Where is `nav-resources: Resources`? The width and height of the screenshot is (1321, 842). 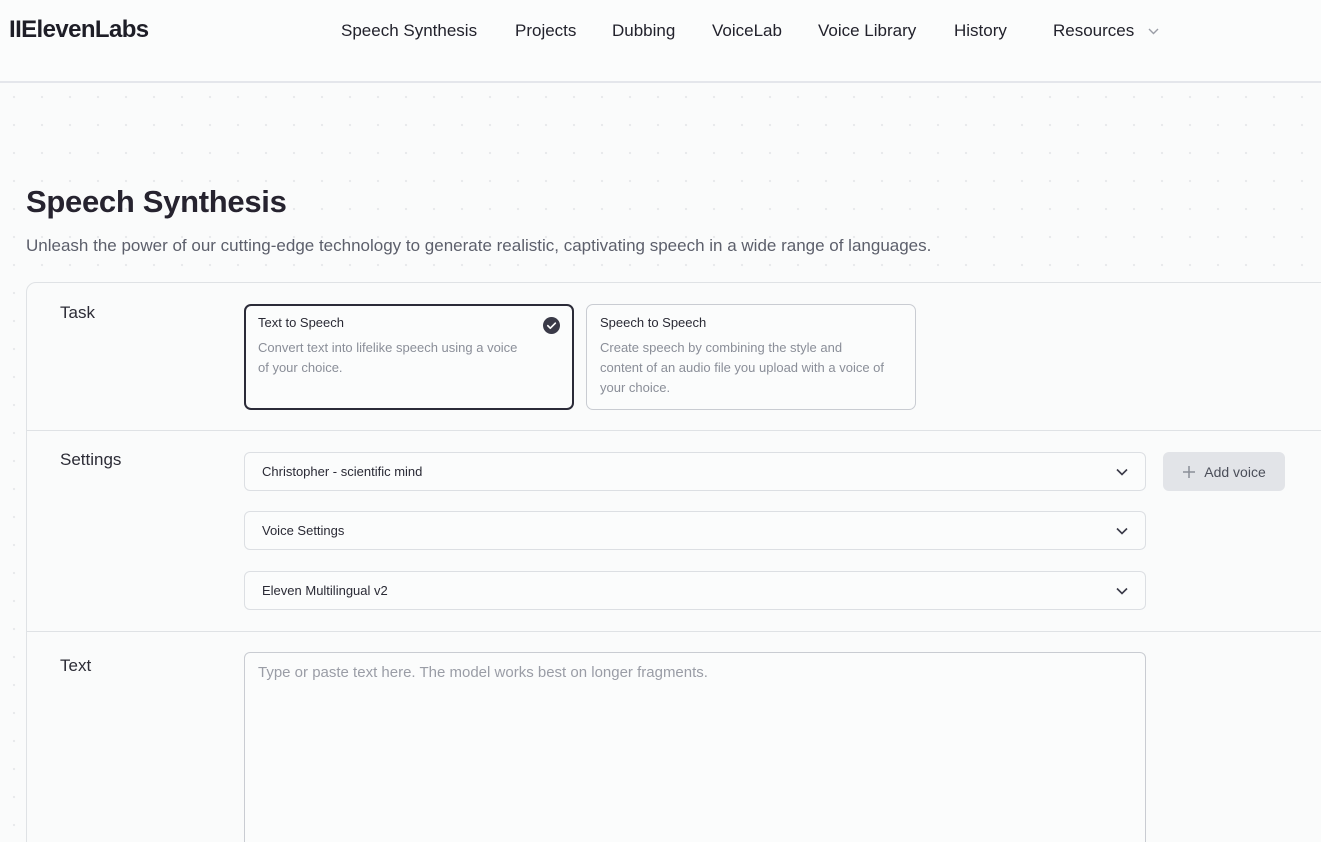
nav-resources: Resources is located at coordinates (1106, 31).